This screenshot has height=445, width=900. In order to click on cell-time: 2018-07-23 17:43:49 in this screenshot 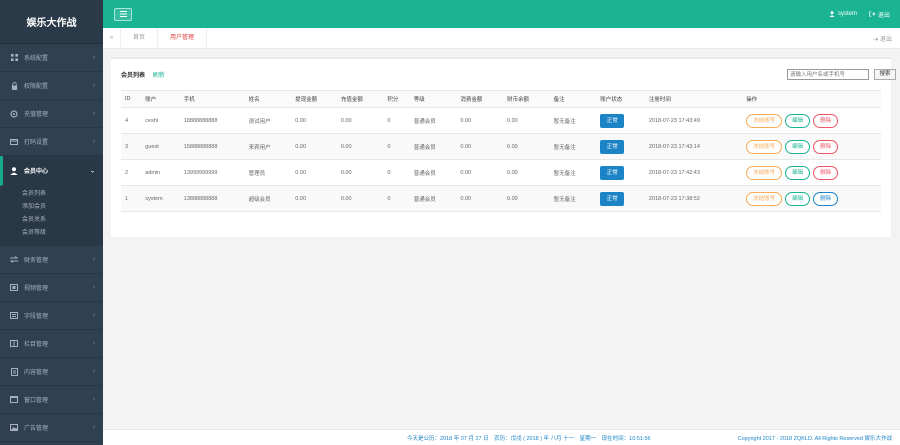, I will do `click(693, 120)`.